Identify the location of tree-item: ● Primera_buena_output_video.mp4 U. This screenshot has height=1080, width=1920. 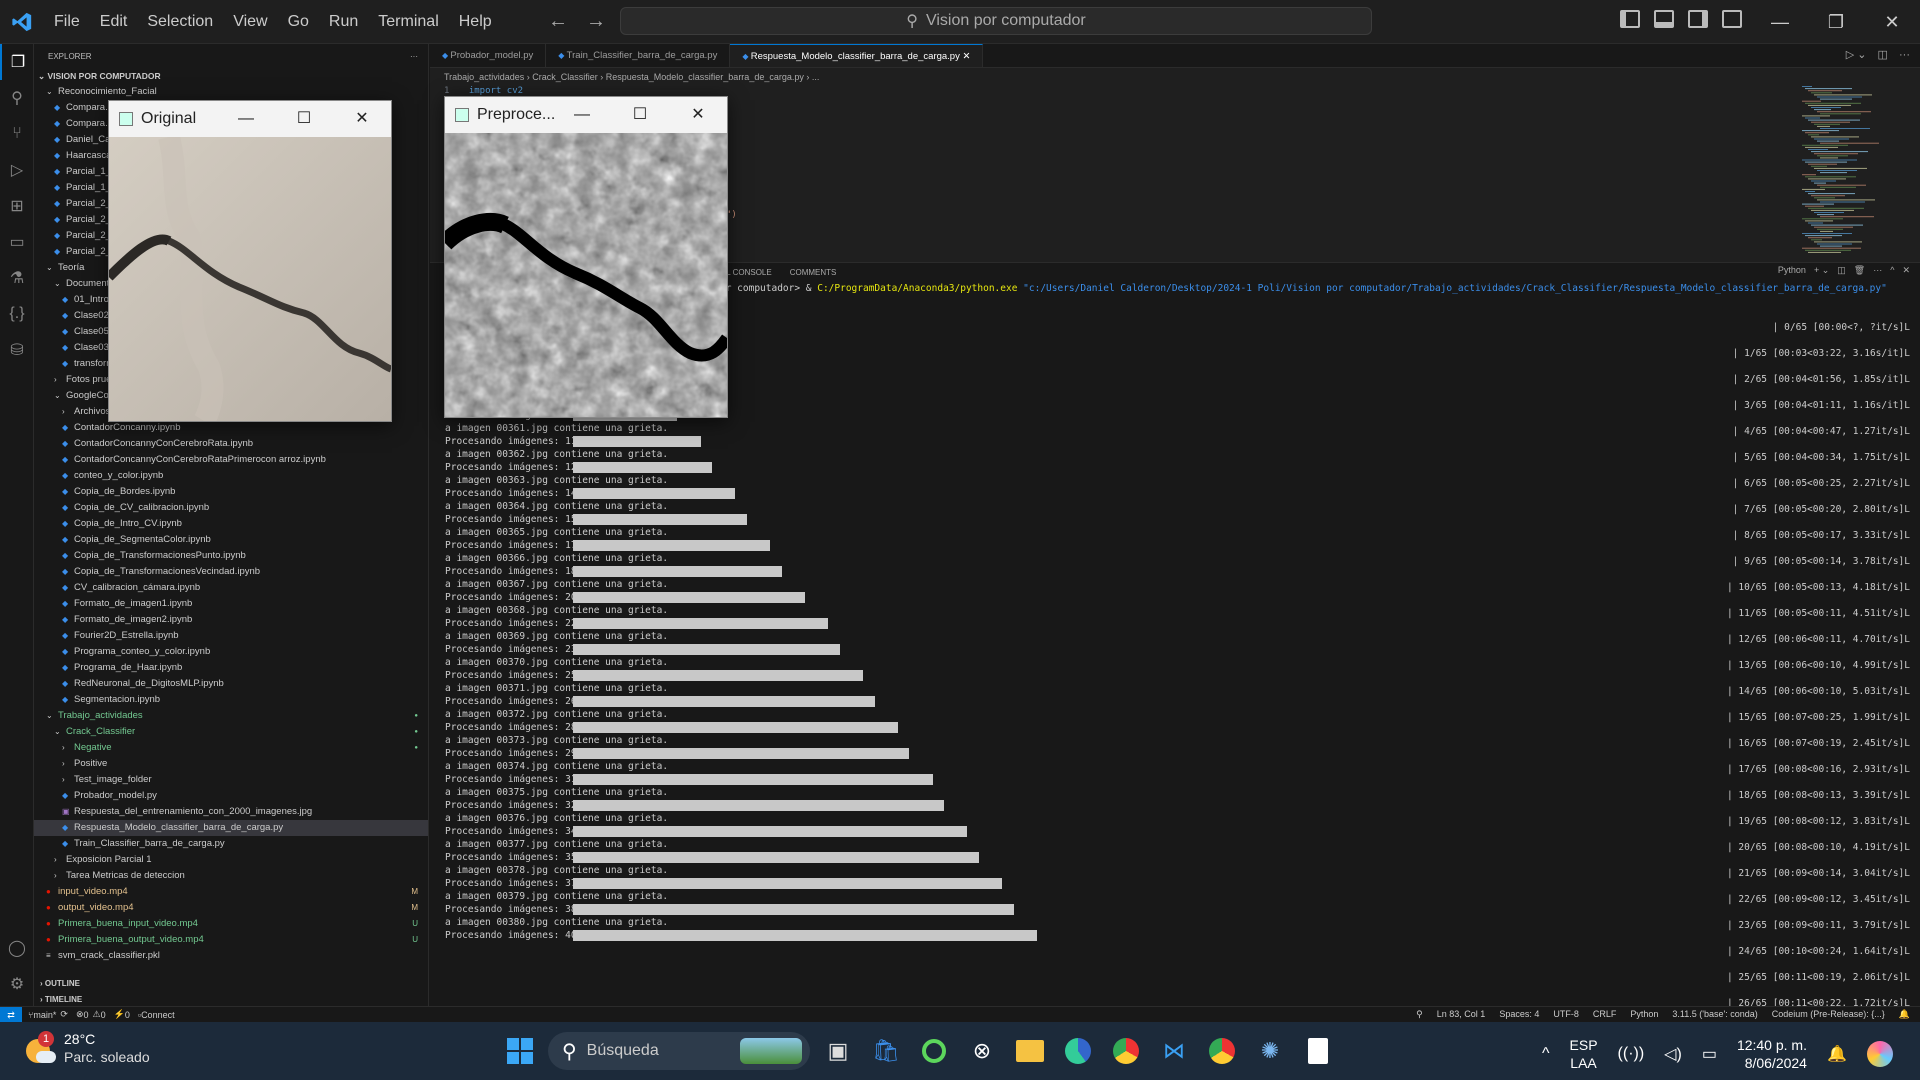
(231, 940).